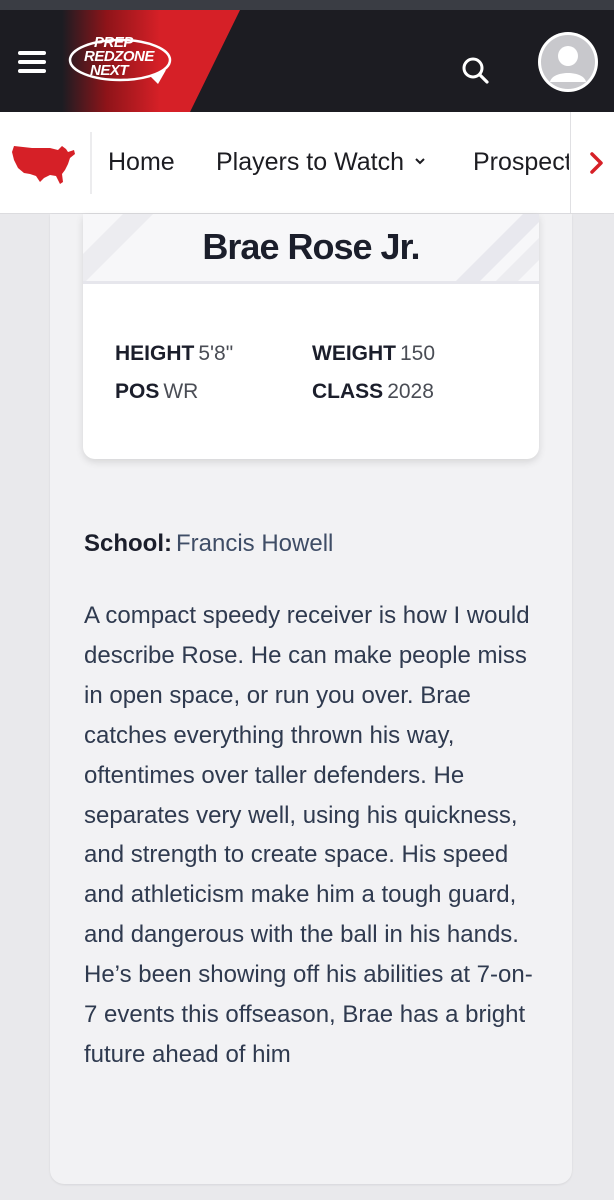 The height and width of the screenshot is (1200, 614). What do you see at coordinates (596, 163) in the screenshot?
I see `chevron-right-icon` at bounding box center [596, 163].